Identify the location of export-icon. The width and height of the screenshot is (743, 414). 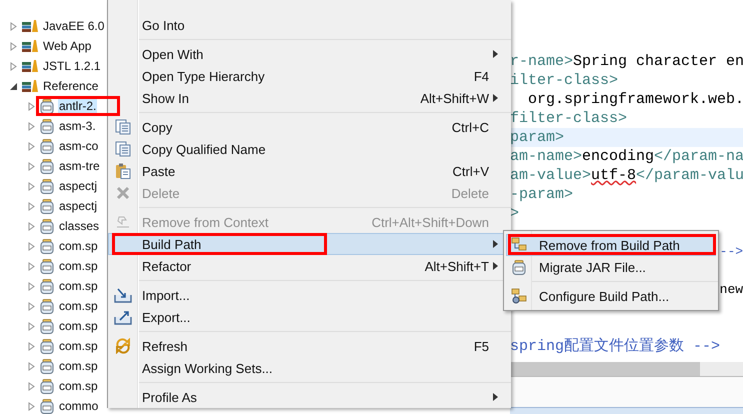
(123, 317).